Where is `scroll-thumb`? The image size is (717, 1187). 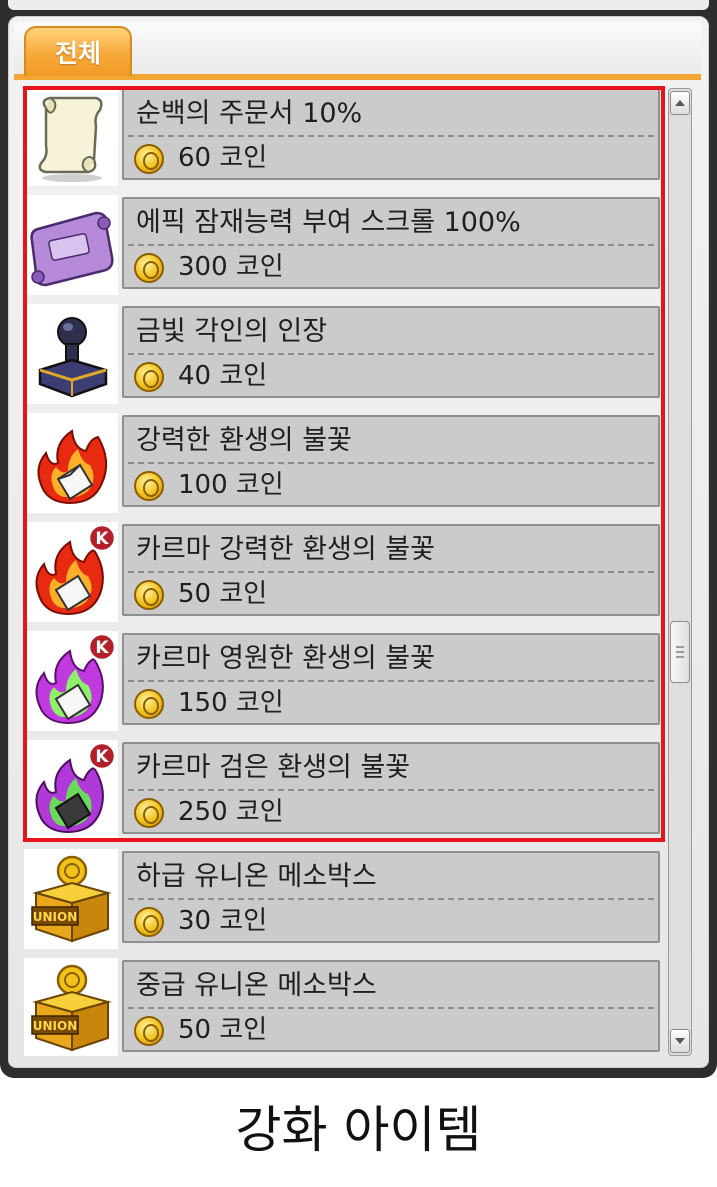 scroll-thumb is located at coordinates (680, 652).